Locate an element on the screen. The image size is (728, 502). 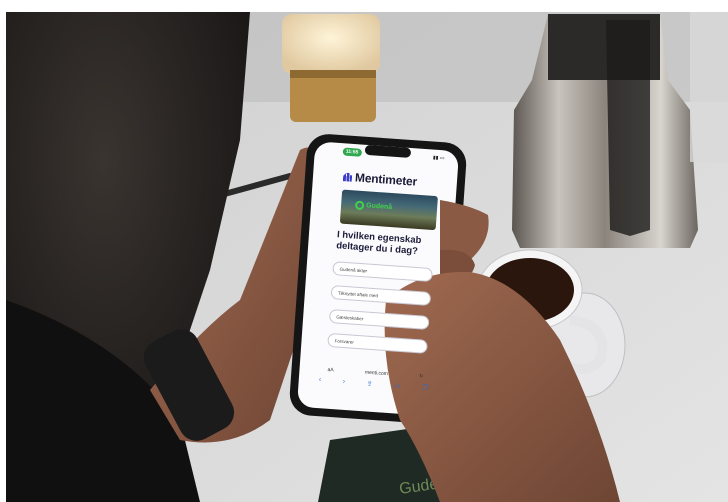
answer-option: Gudenå aktør is located at coordinates (382, 272).